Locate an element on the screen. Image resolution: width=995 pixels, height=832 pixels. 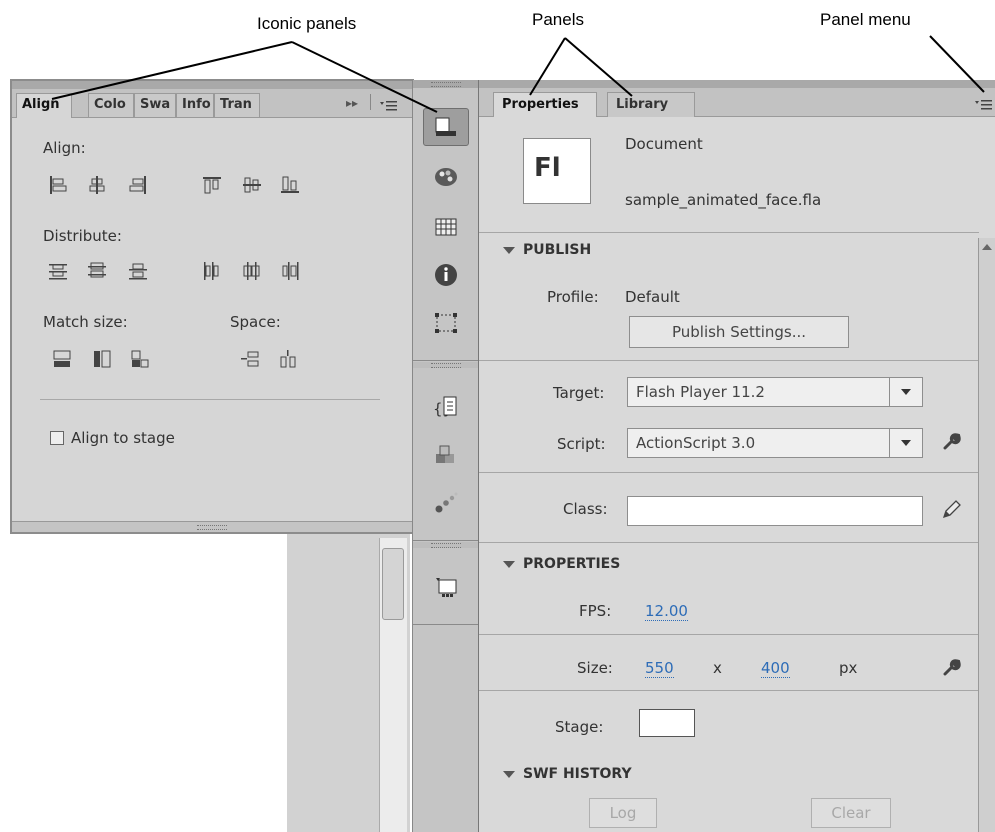
file-name: sample_animated_face.fla is located at coordinates (723, 200).